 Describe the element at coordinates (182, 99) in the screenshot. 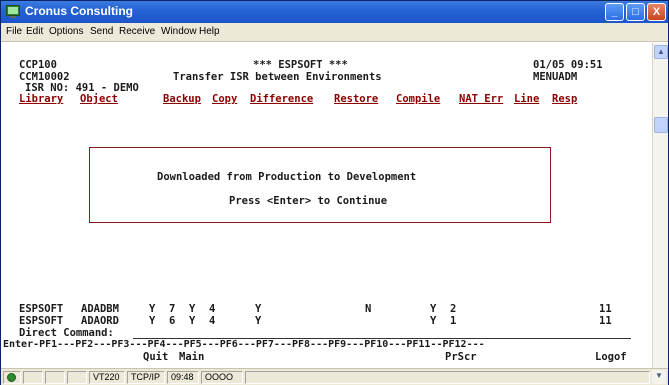

I see `action-backup: Backup` at that location.